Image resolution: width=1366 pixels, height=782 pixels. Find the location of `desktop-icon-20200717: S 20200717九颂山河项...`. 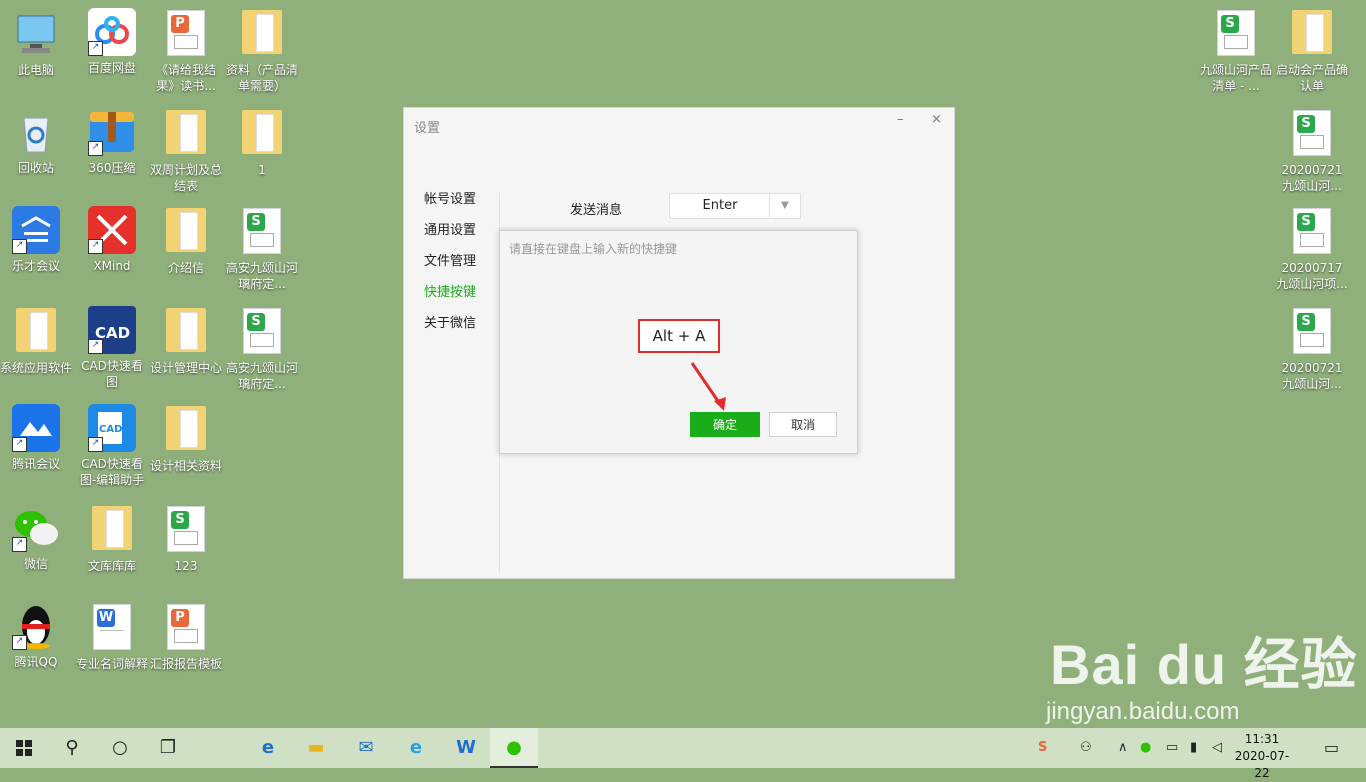

desktop-icon-20200717: S 20200717九颂山河项... is located at coordinates (1312, 249).